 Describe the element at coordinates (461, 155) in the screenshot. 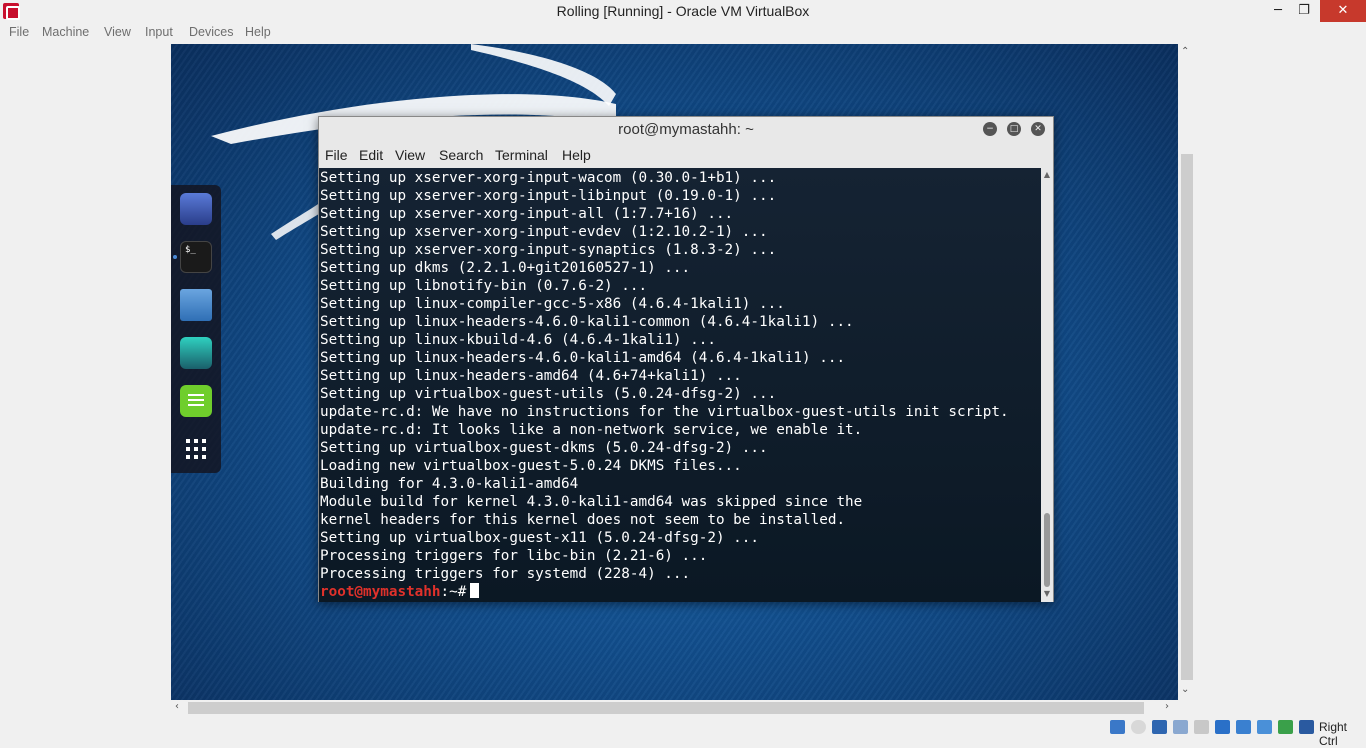

I see `terminal-menu-search: Search` at that location.